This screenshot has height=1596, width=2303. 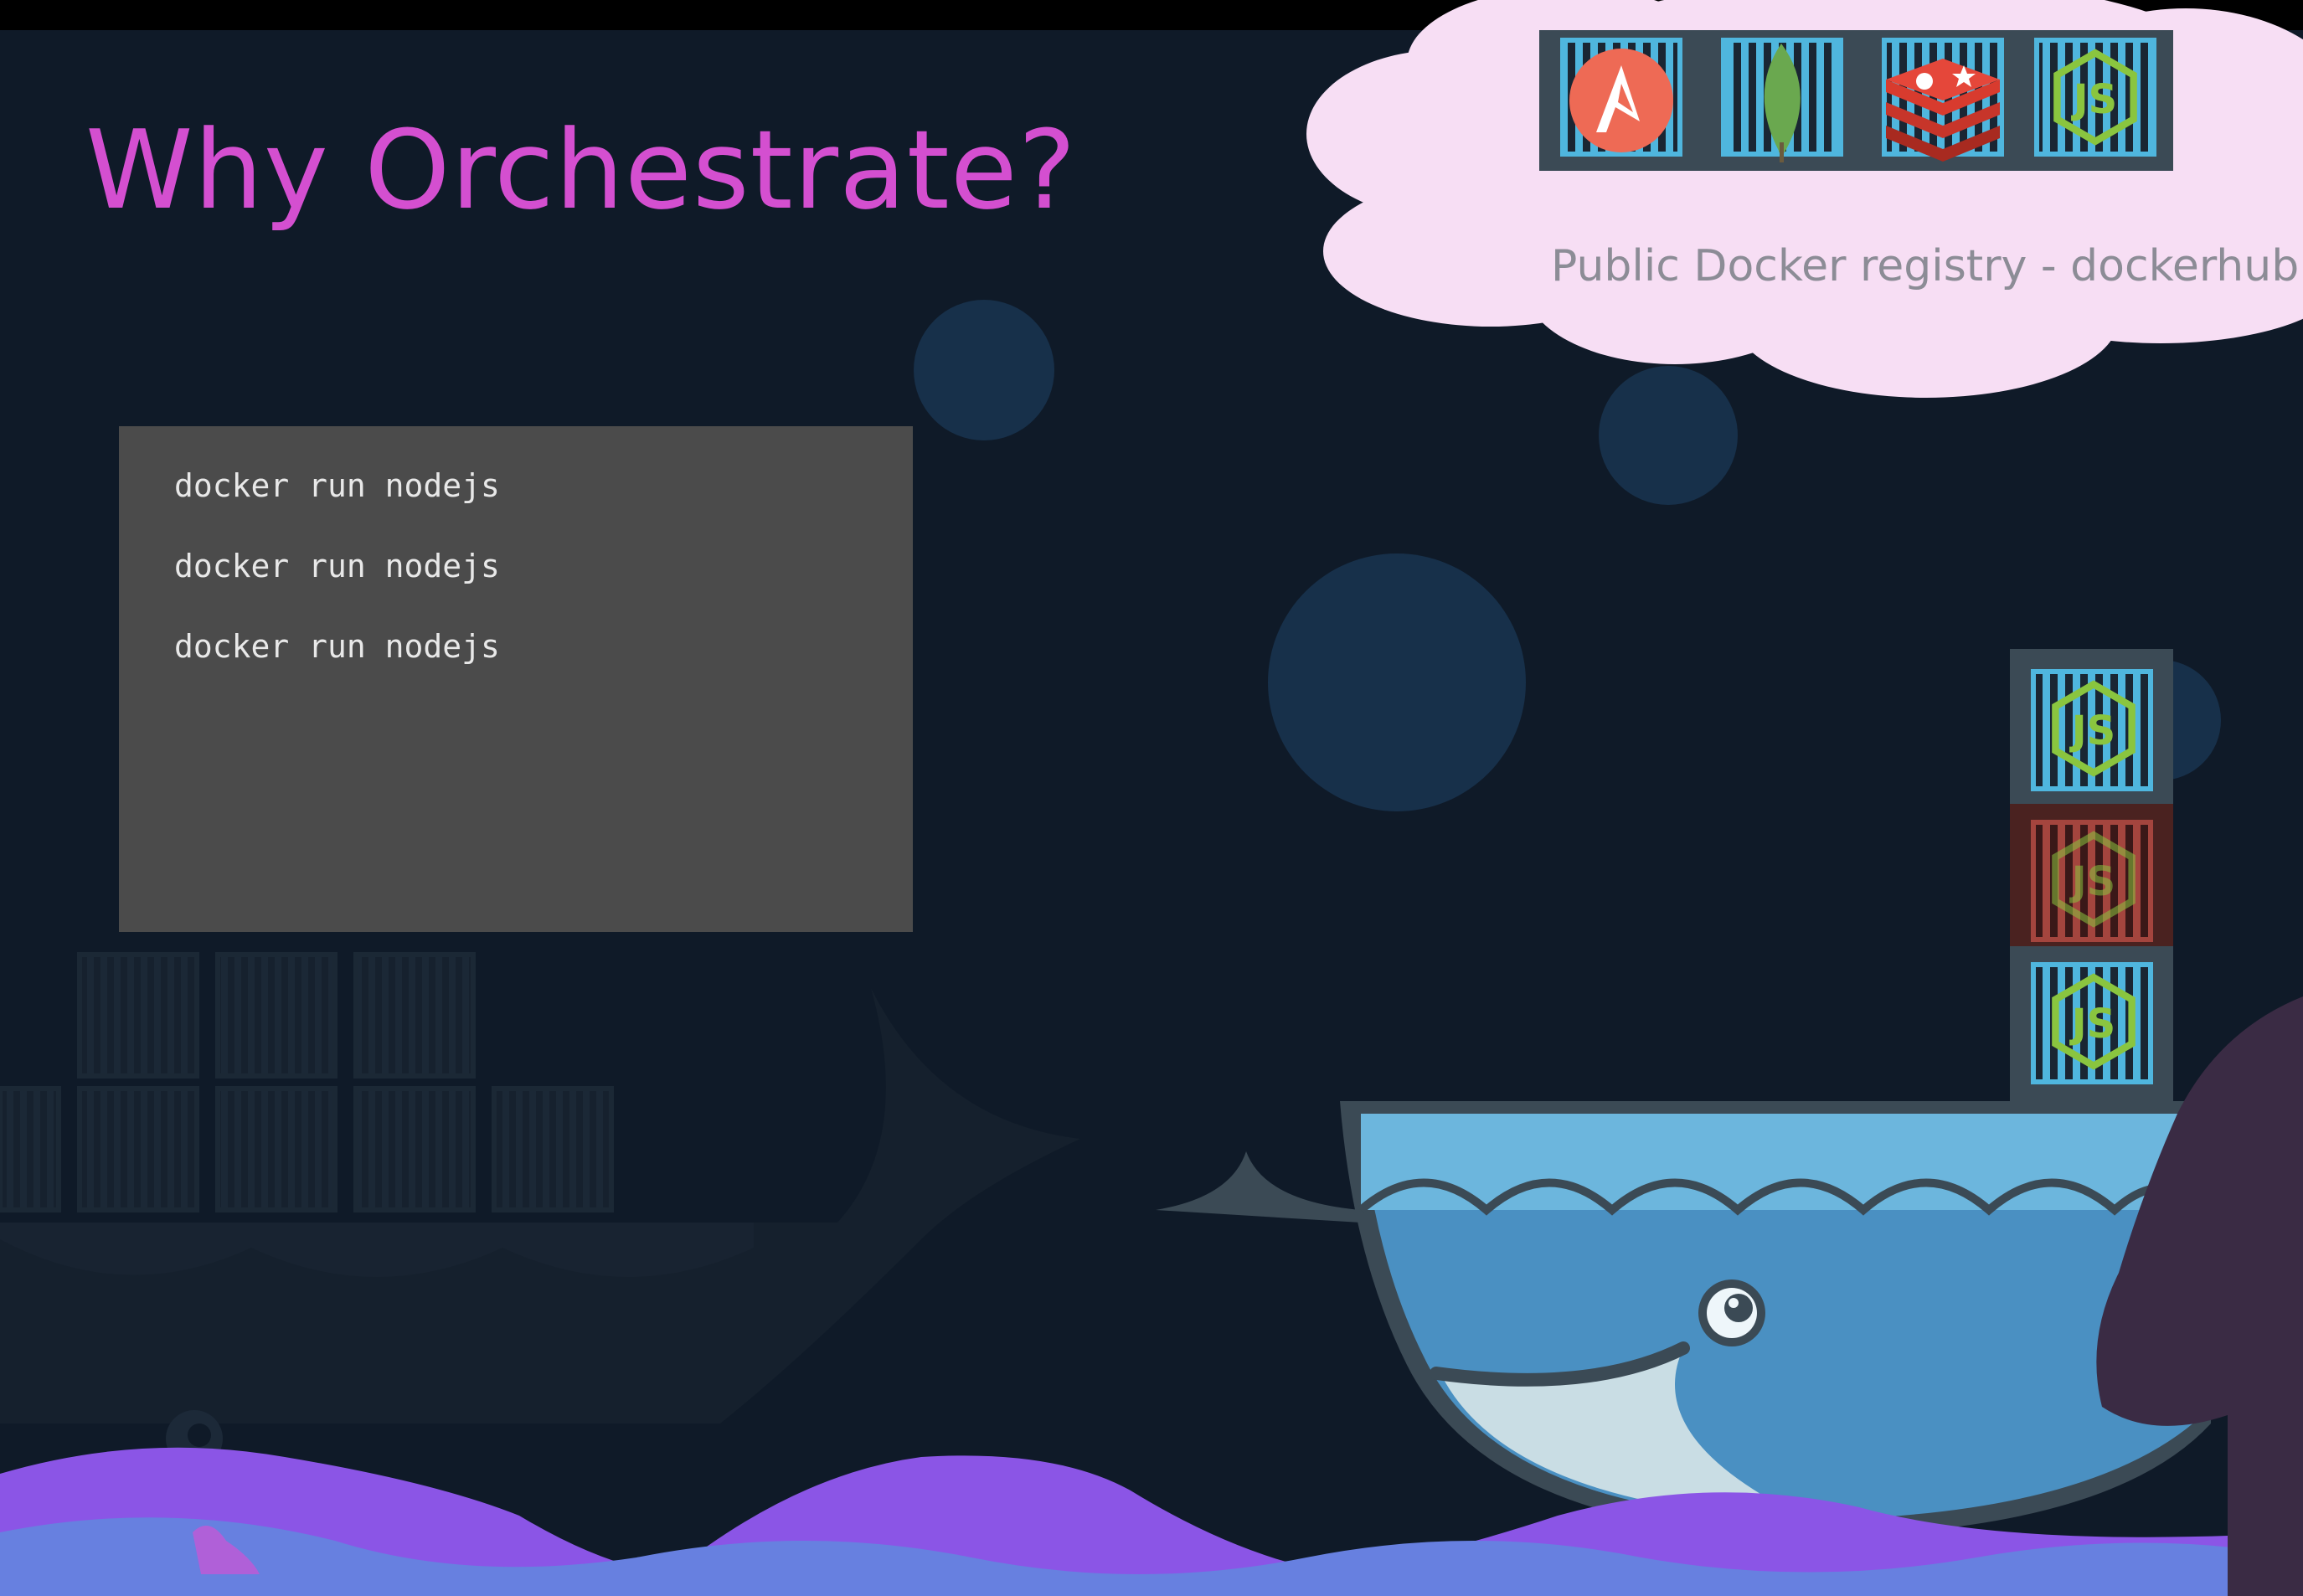 I want to click on nodejs-icon, so click(x=2095, y=97).